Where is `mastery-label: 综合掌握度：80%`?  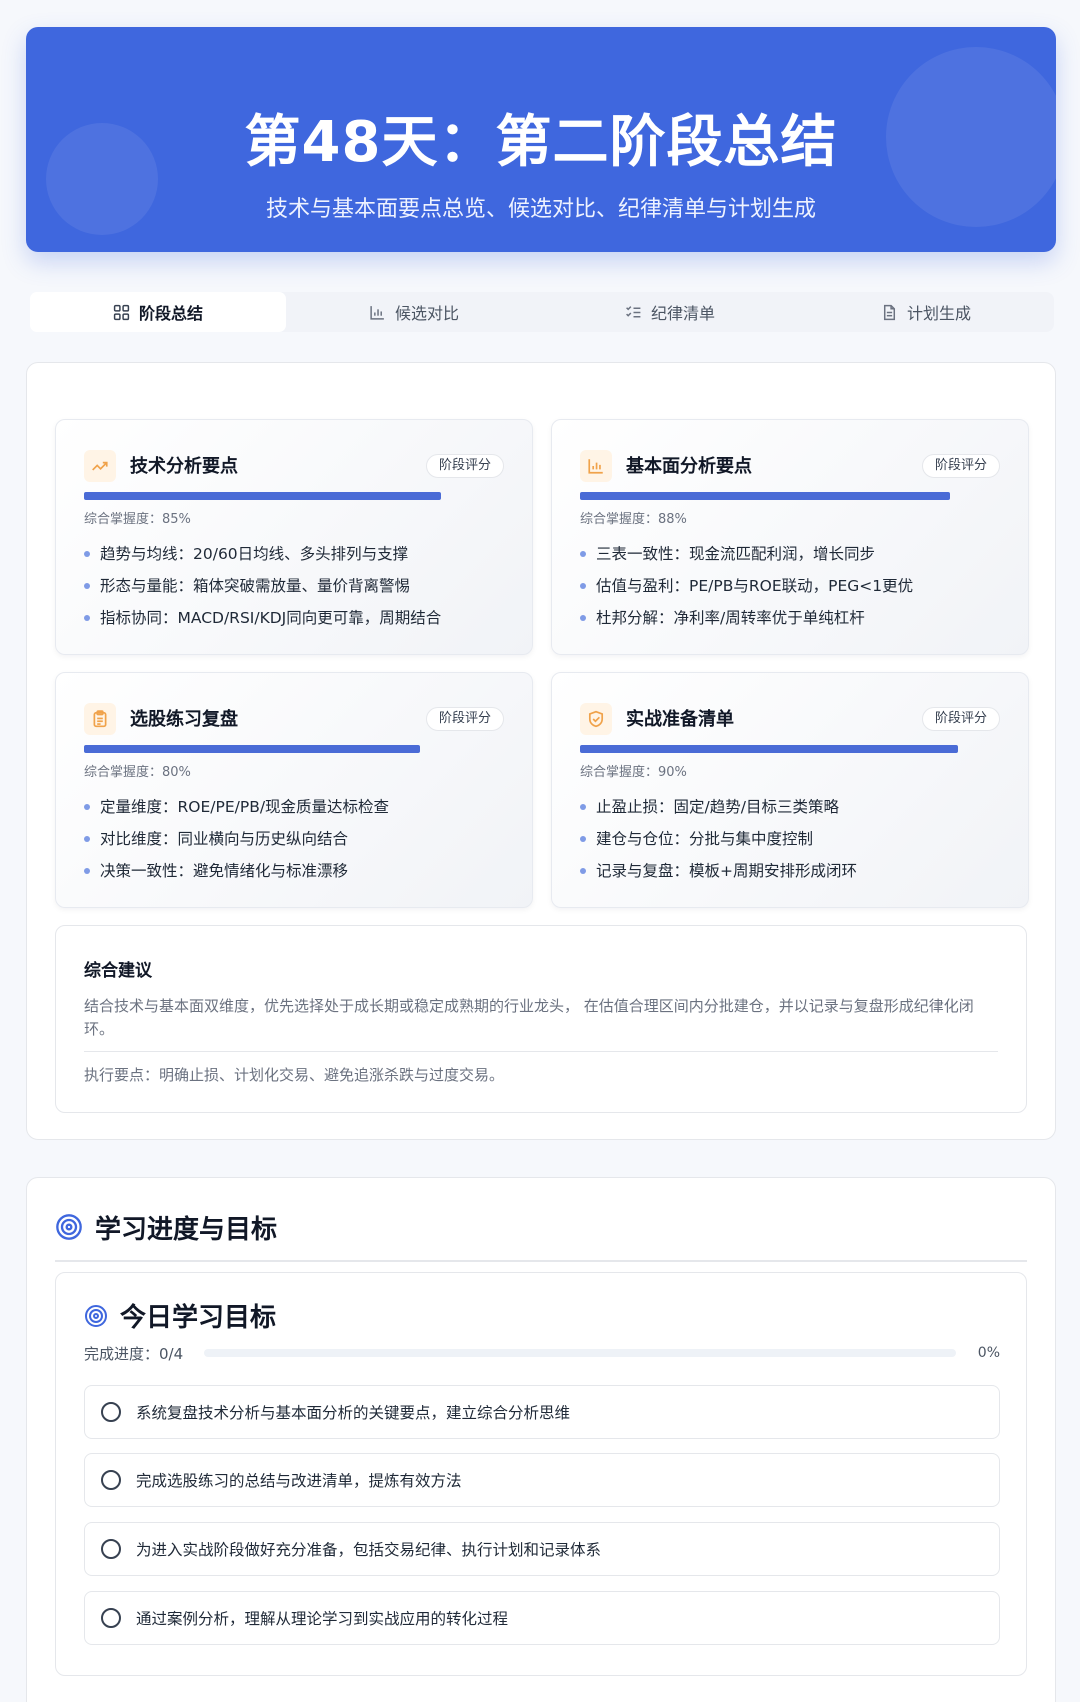
mastery-label: 综合掌握度：80% is located at coordinates (137, 772).